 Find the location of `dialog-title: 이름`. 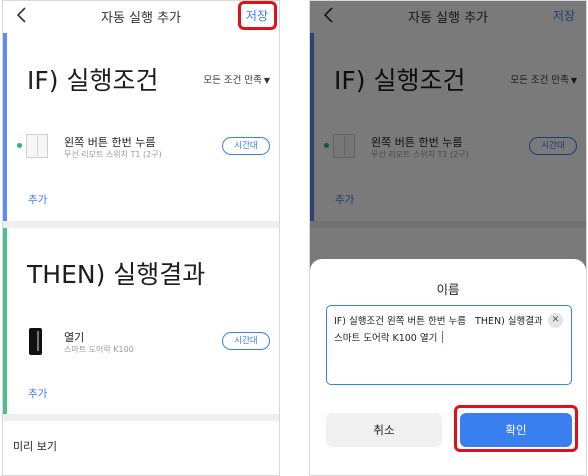

dialog-title: 이름 is located at coordinates (448, 289).